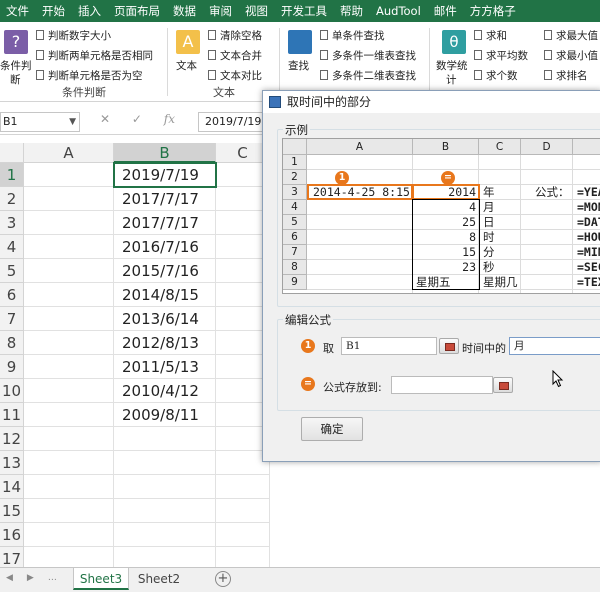 This screenshot has width=600, height=592. I want to click on text-a-icon: A, so click(188, 42).